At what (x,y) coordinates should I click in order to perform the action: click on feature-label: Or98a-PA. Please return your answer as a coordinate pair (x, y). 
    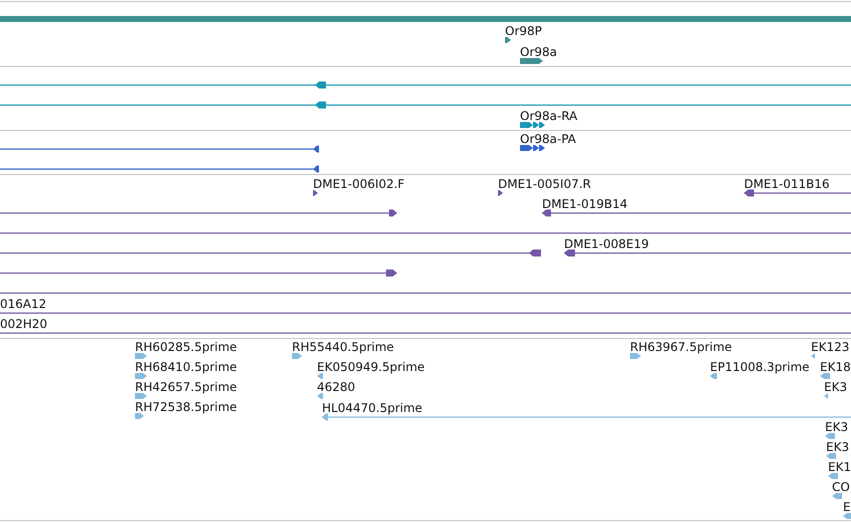
    Looking at the image, I should click on (548, 139).